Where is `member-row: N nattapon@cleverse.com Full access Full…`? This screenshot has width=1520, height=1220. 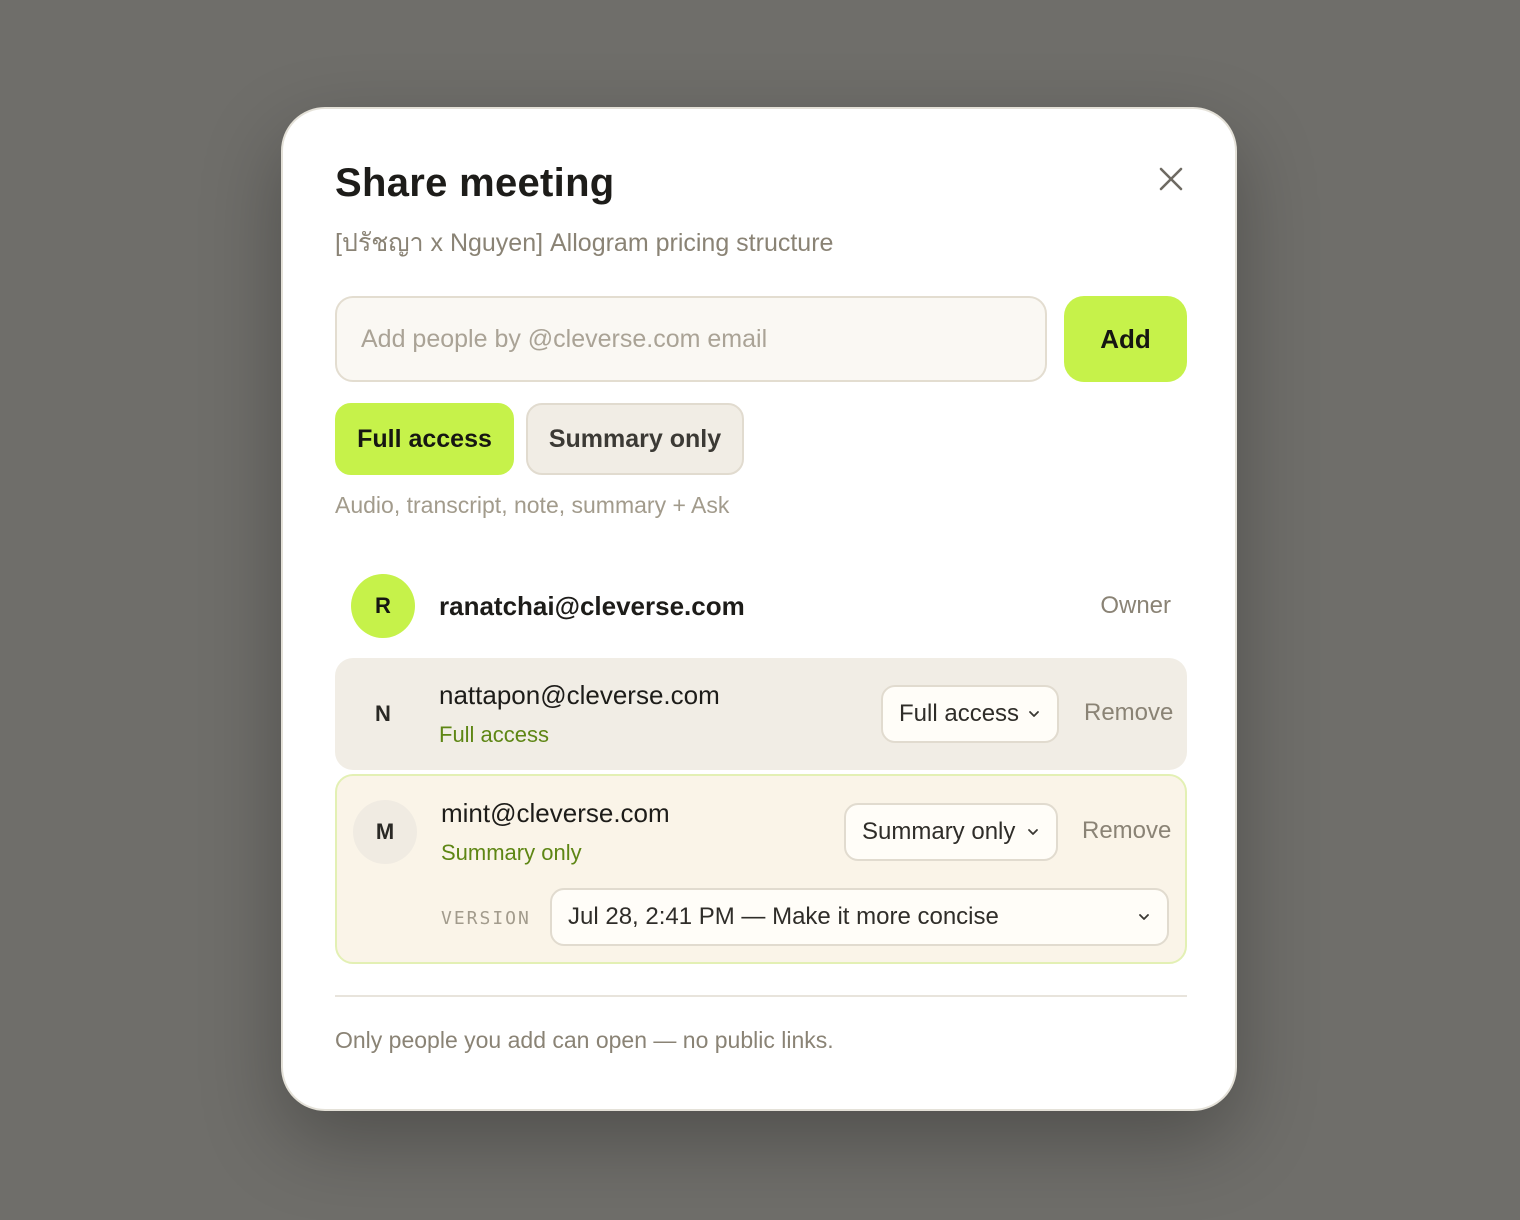 member-row: N nattapon@cleverse.com Full access Full… is located at coordinates (761, 714).